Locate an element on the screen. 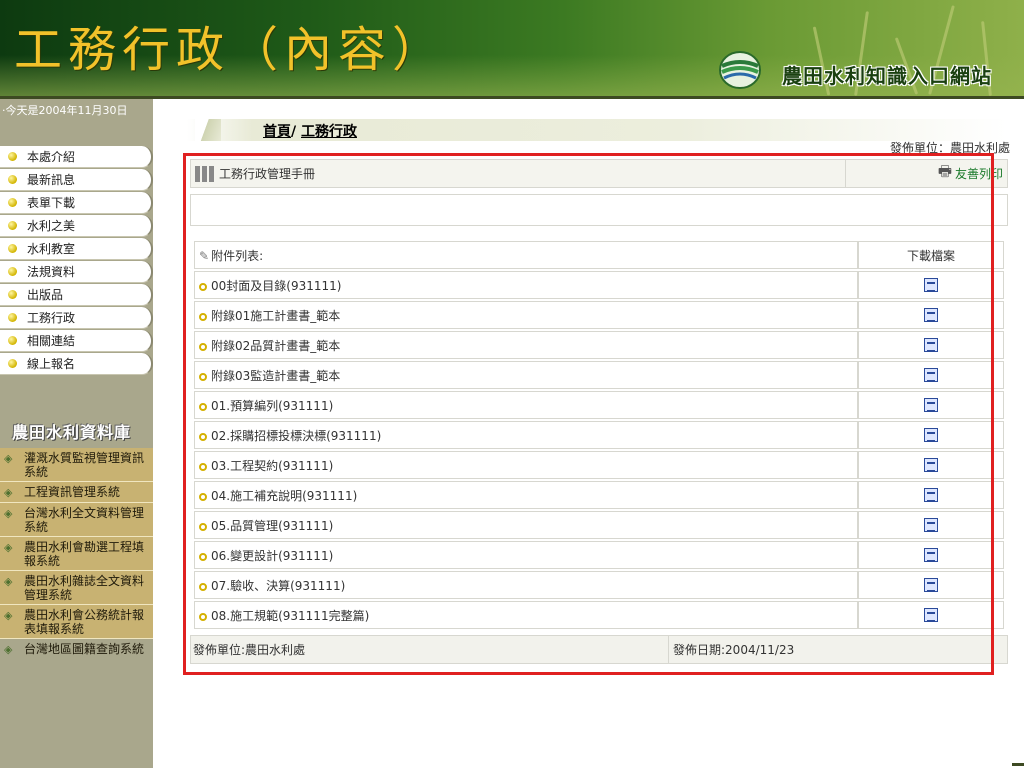 The image size is (1024, 768). attachment-name-cell: 04.施工補充說明(931111) is located at coordinates (526, 495).